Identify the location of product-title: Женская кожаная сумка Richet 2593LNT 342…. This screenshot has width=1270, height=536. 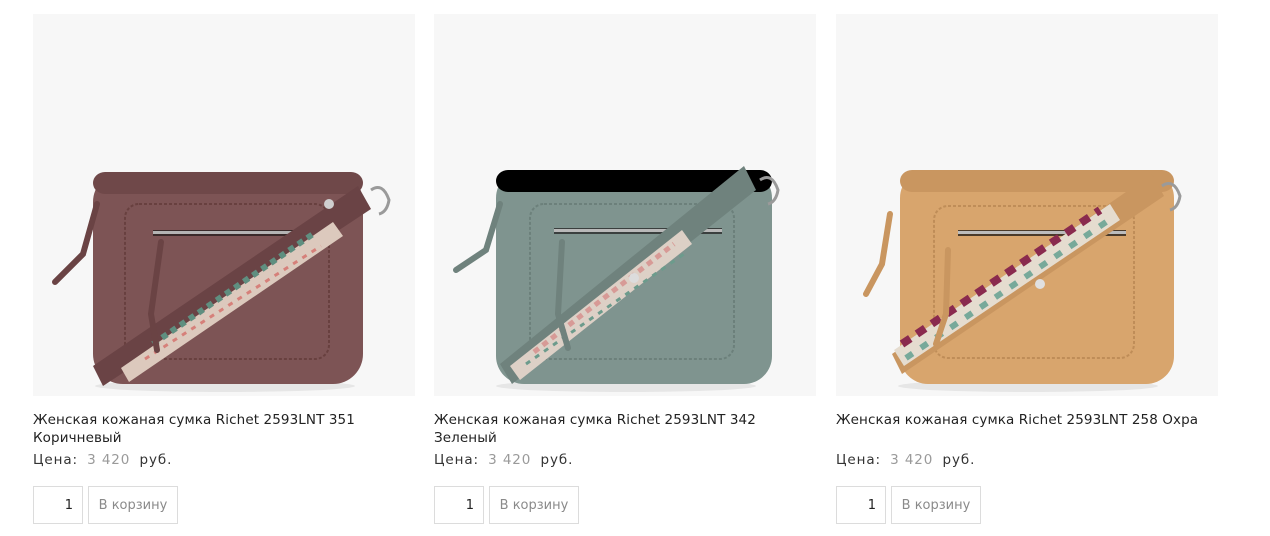
(625, 429).